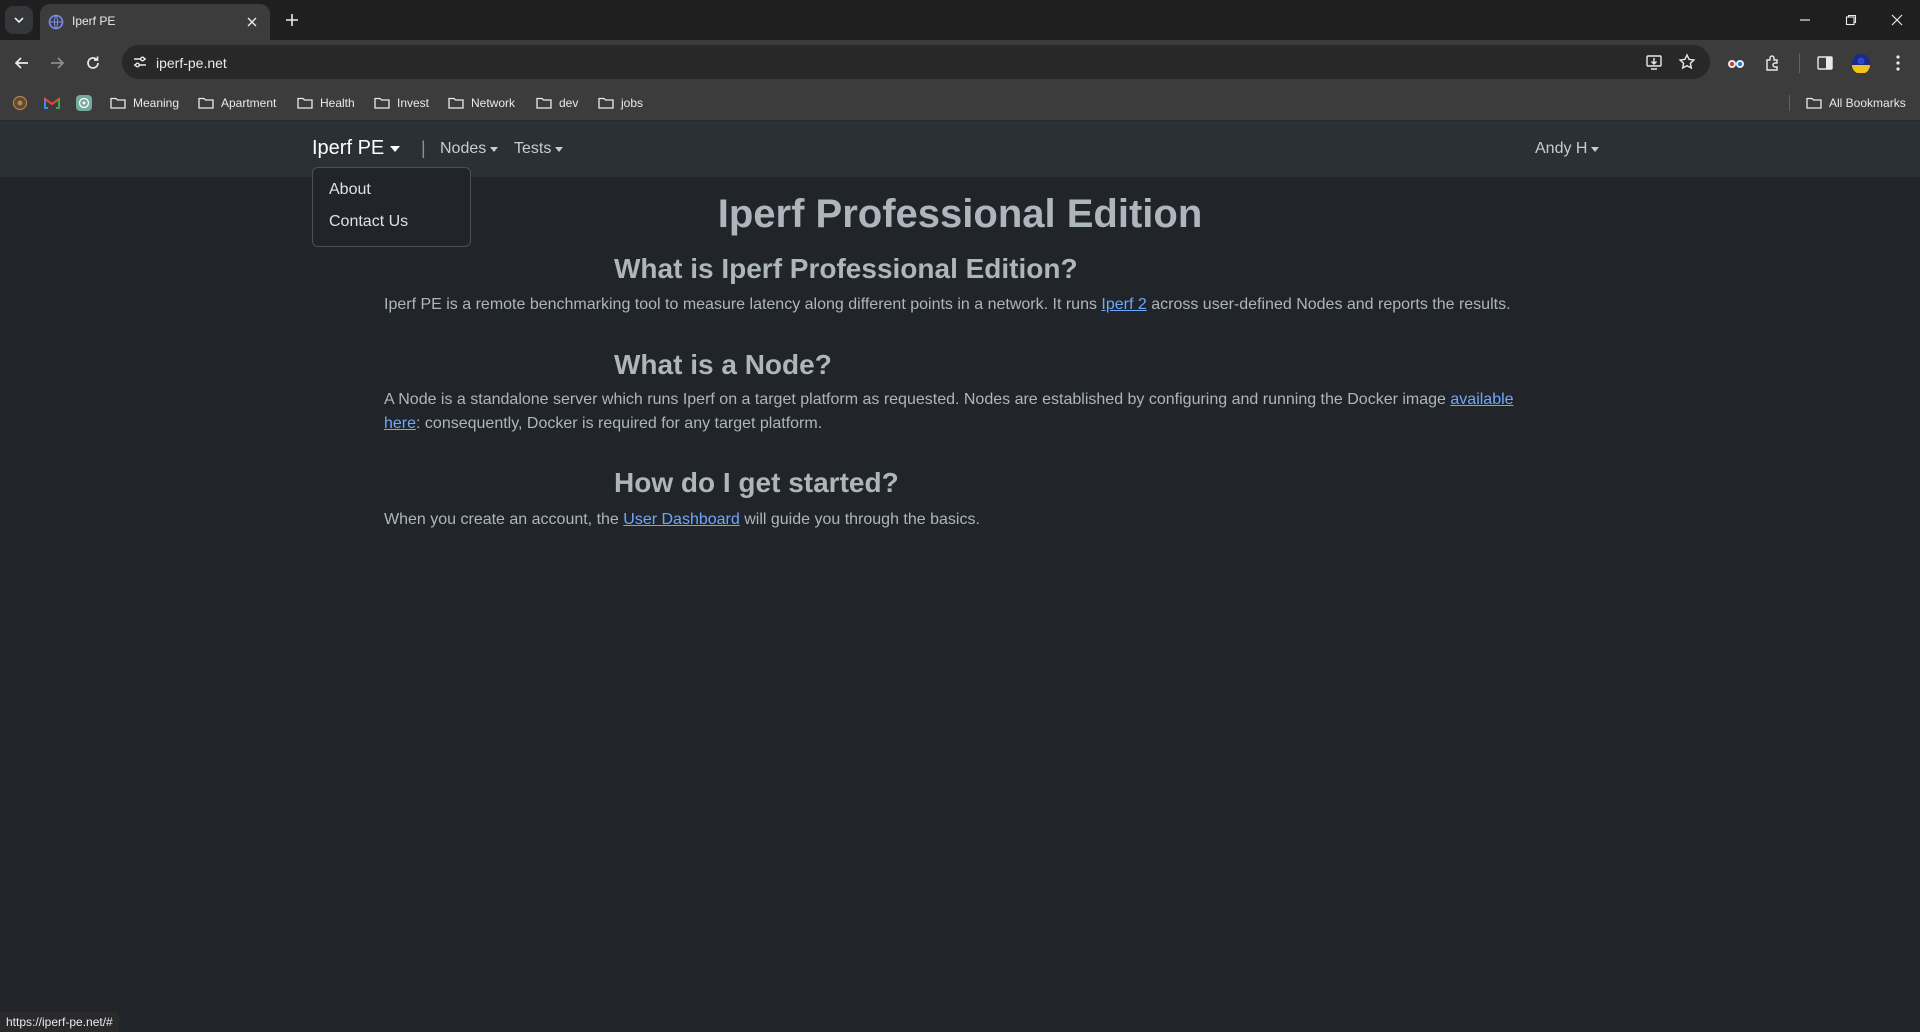  What do you see at coordinates (756, 482) in the screenshot?
I see `section-heading-get-started: How do I get started?` at bounding box center [756, 482].